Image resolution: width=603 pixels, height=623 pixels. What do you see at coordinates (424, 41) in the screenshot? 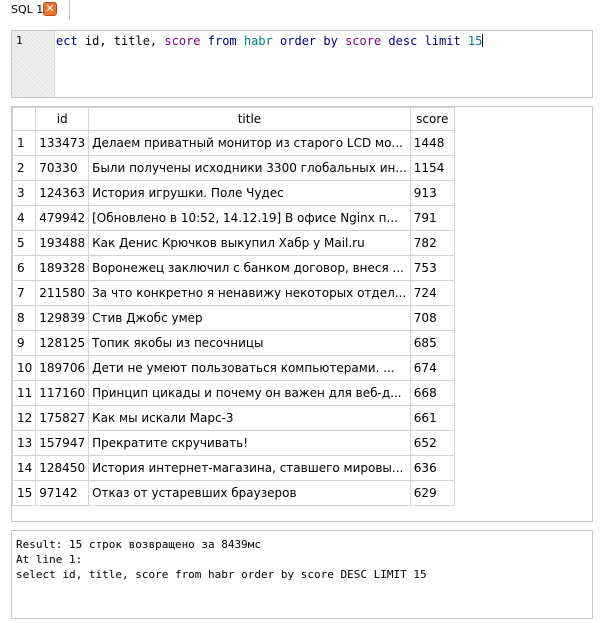
I see `code-token: desc limit` at bounding box center [424, 41].